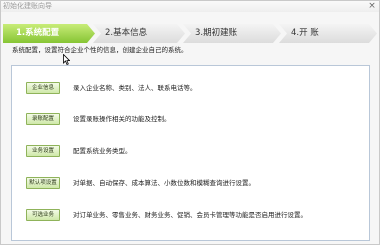 This screenshot has height=245, width=380. Describe the element at coordinates (43, 119) in the screenshot. I see `entry-config-button: 录账配置` at that location.